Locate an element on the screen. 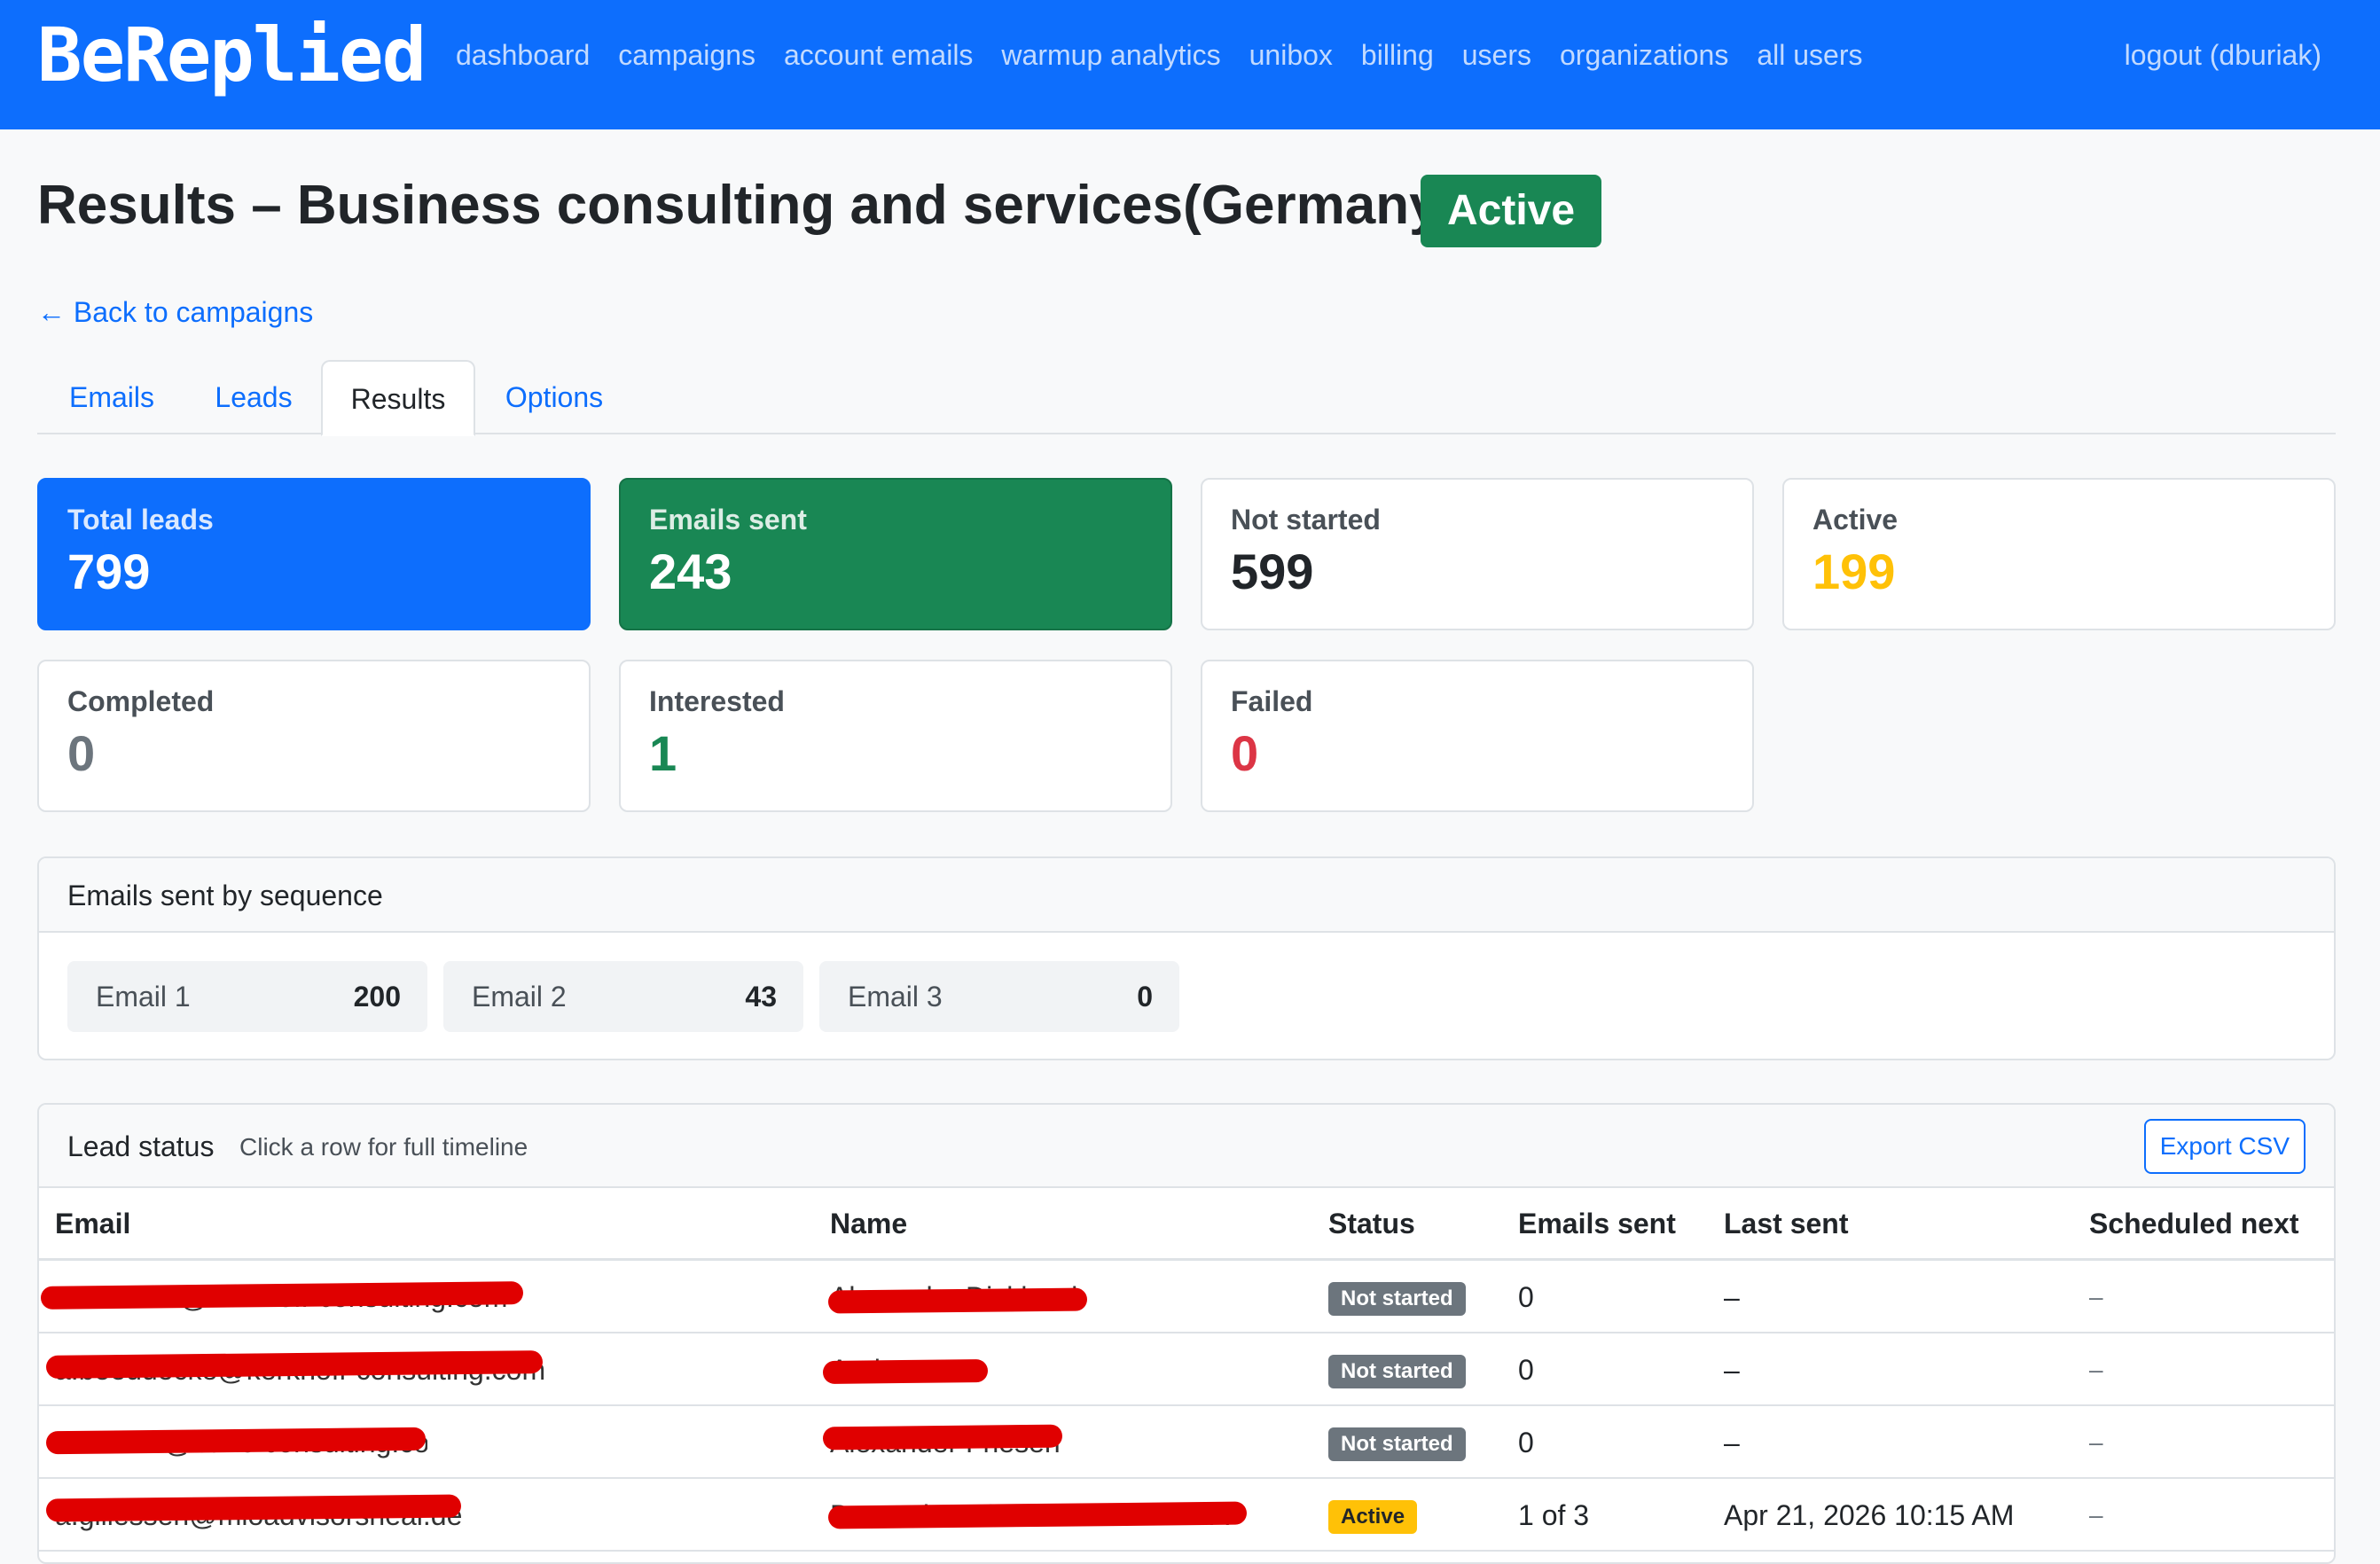 This screenshot has width=2380, height=1564. nav-link-campaigns: campaigns is located at coordinates (686, 54).